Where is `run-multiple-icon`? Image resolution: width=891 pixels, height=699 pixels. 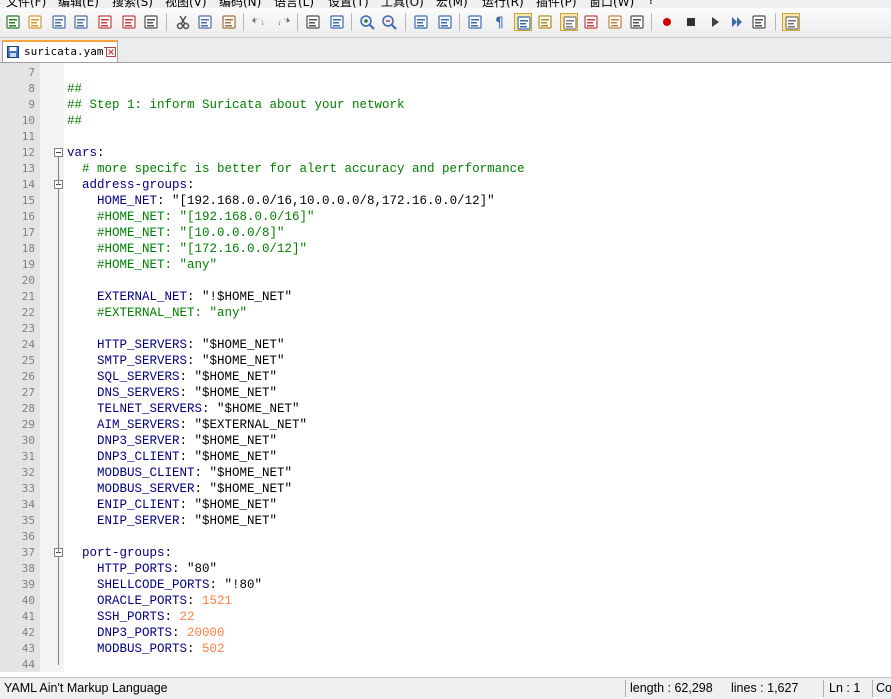 run-multiple-icon is located at coordinates (737, 22).